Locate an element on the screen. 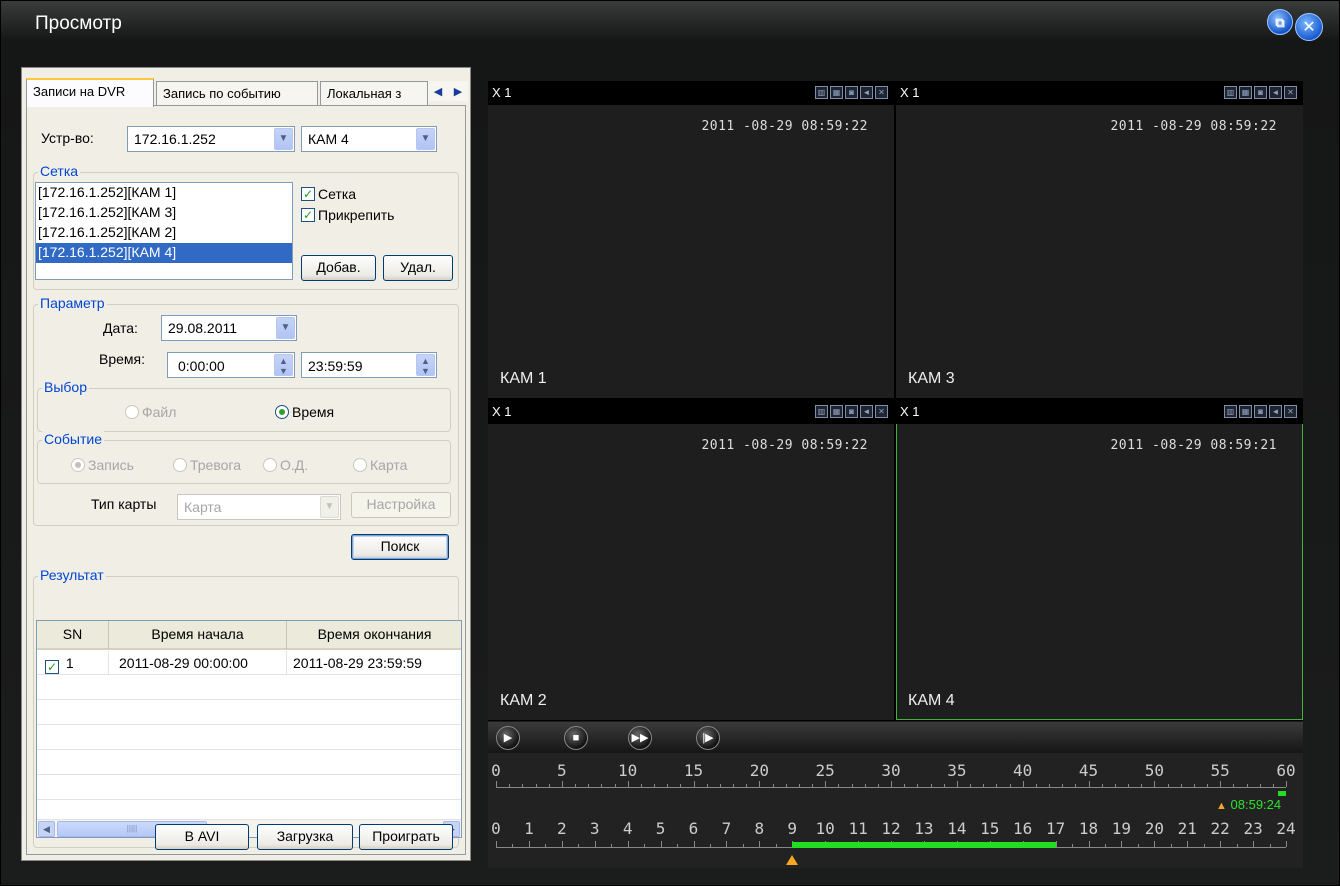 The image size is (1340, 886). card-type-select: Карта ▼ is located at coordinates (259, 507).